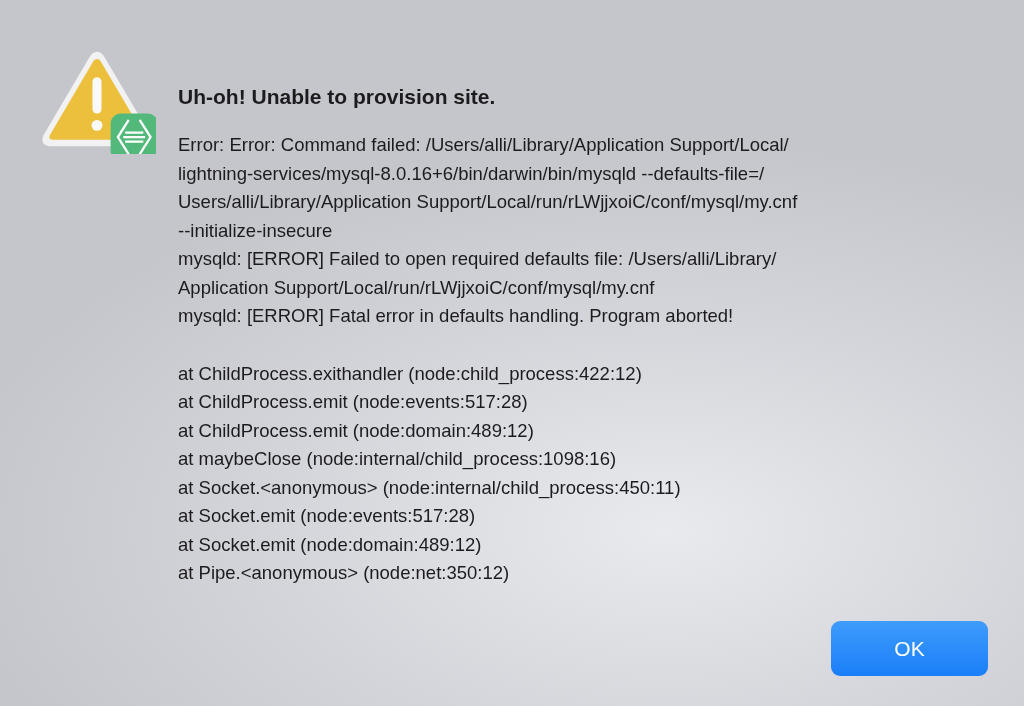  What do you see at coordinates (478, 259) in the screenshot?
I see `error-message-line: mysqld: [ERROR] Failed to open required defaults file: /Users/alli/Library/` at bounding box center [478, 259].